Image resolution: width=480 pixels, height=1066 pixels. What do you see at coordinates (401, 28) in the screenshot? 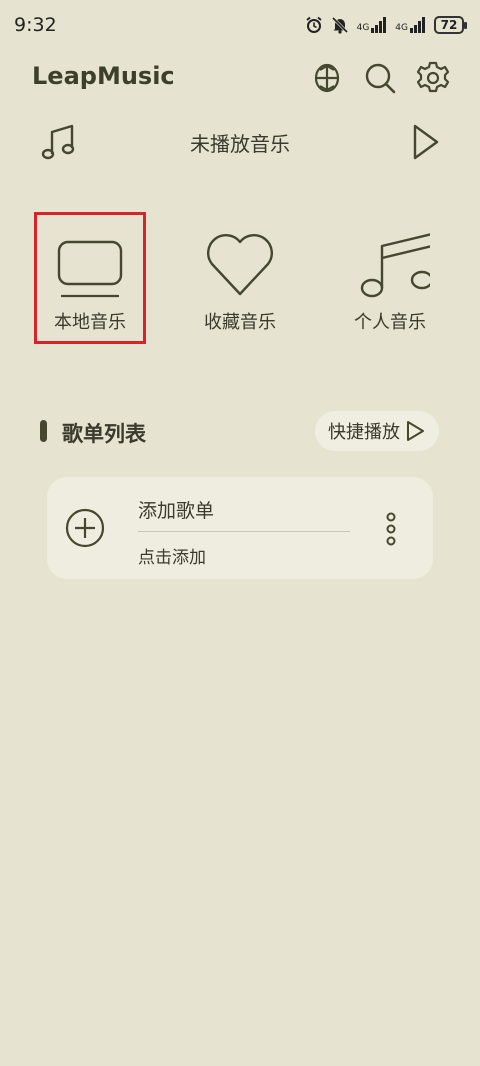
I see `network-type-2: 4G` at bounding box center [401, 28].